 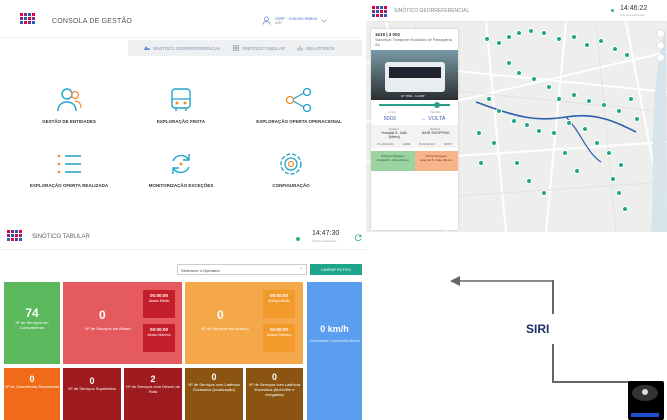 I want to click on label-linha: Linha, so click(x=392, y=112).